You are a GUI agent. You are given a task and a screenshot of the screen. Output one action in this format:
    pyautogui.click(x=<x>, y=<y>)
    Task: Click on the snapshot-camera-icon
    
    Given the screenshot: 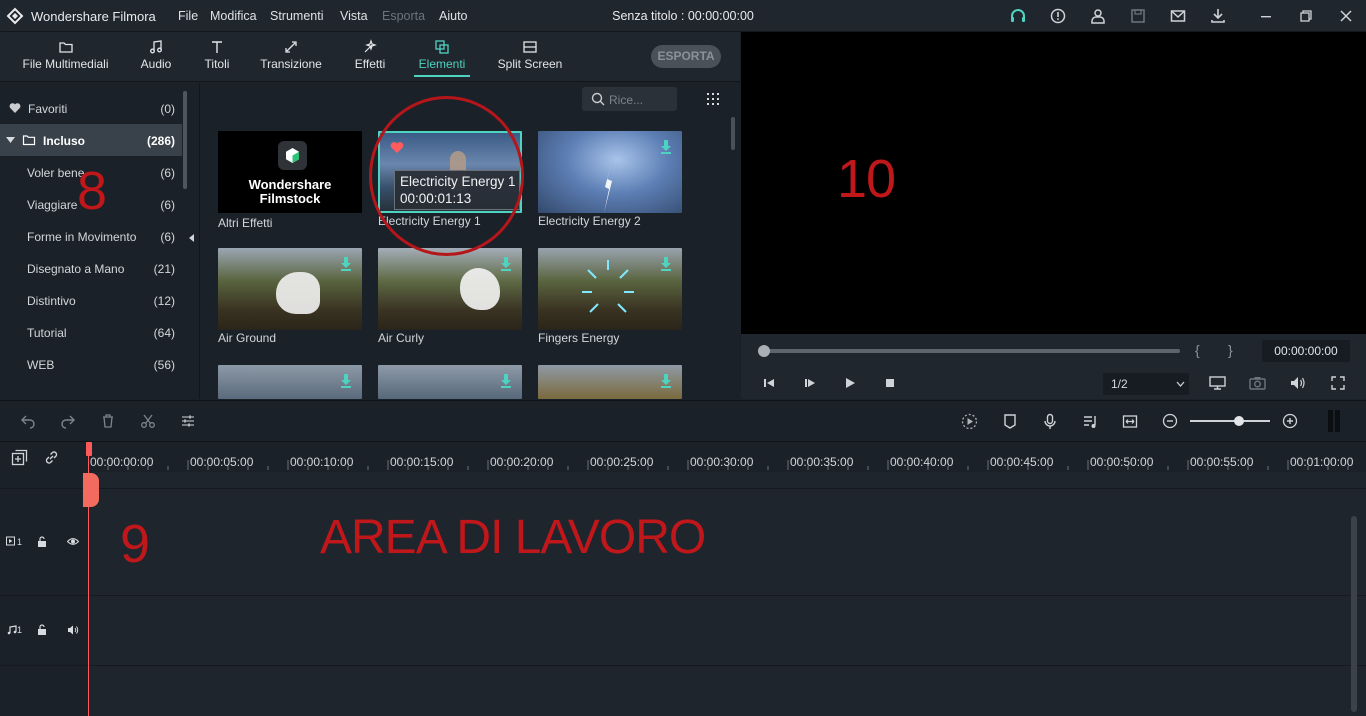 What is the action you would take?
    pyautogui.click(x=1257, y=383)
    